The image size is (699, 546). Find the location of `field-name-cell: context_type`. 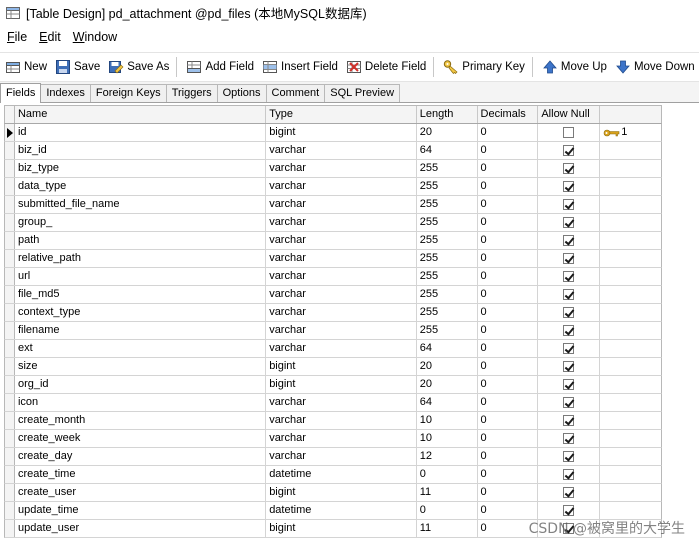

field-name-cell: context_type is located at coordinates (141, 312).